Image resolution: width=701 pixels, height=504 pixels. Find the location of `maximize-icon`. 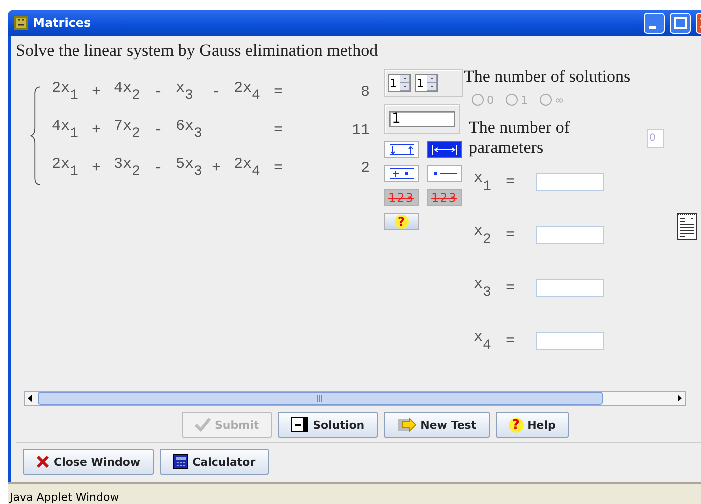

maximize-icon is located at coordinates (680, 23).